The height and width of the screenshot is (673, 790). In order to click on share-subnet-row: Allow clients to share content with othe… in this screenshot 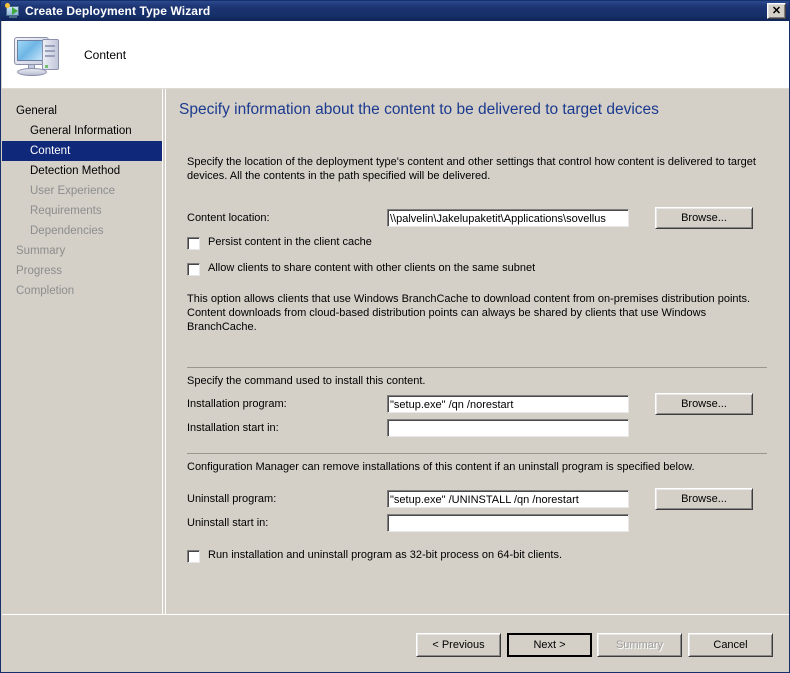, I will do `click(361, 269)`.